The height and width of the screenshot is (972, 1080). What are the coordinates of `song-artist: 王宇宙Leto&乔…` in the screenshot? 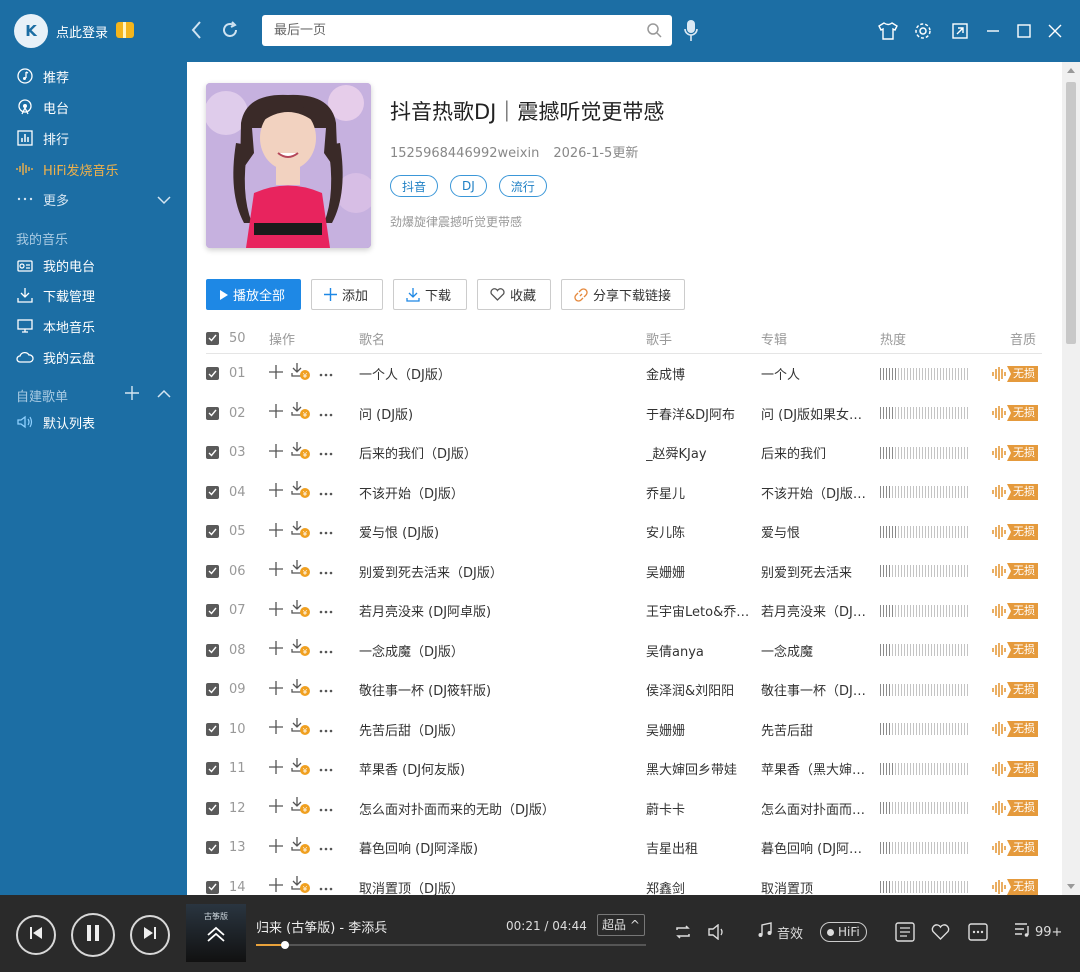 It's located at (698, 611).